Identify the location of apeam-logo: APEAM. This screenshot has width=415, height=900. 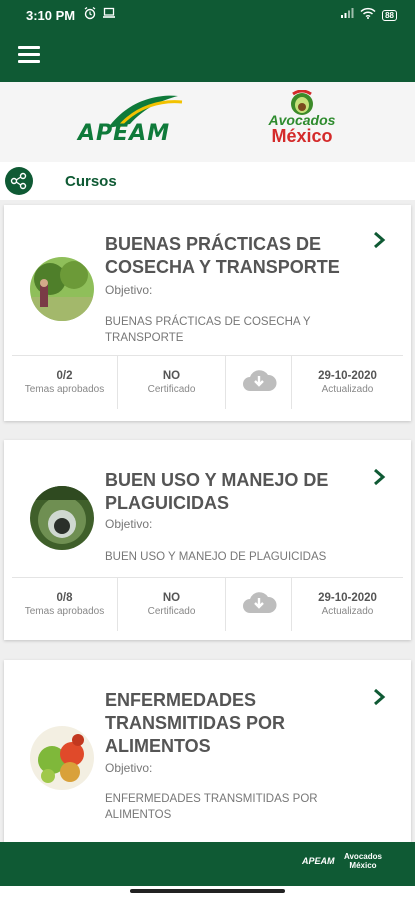
(144, 123).